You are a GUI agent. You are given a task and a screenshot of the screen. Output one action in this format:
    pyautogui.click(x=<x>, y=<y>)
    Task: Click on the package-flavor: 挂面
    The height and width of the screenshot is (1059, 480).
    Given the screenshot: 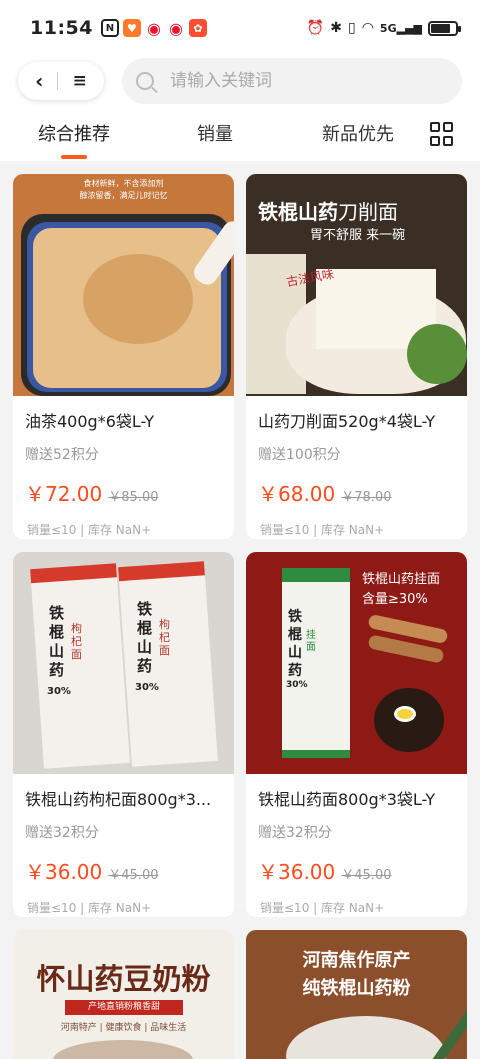 What is the action you would take?
    pyautogui.click(x=311, y=641)
    